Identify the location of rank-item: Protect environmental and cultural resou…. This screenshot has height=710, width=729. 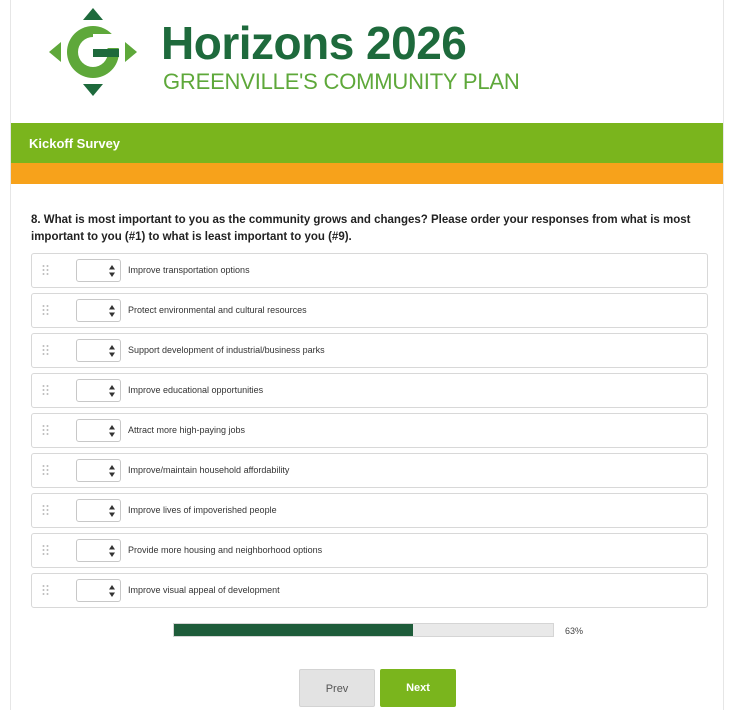
(369, 310).